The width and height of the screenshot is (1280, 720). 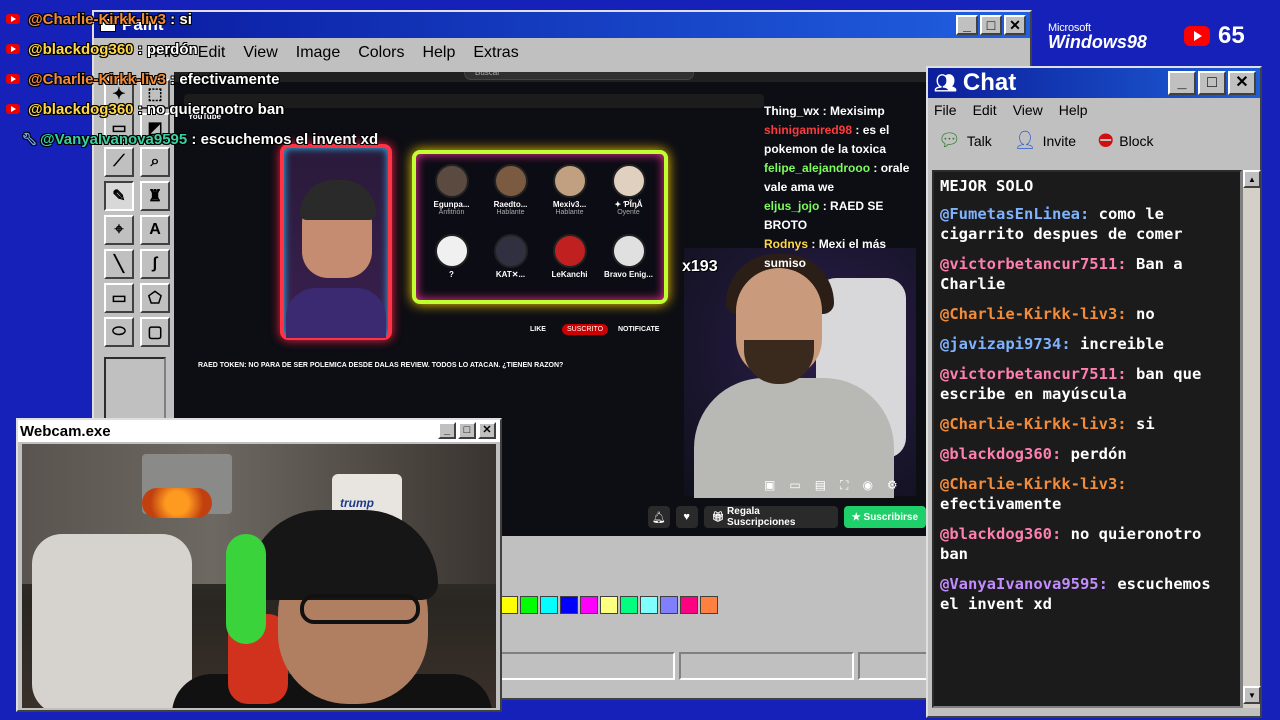 I want to click on youtube-icon, so click(x=13, y=49).